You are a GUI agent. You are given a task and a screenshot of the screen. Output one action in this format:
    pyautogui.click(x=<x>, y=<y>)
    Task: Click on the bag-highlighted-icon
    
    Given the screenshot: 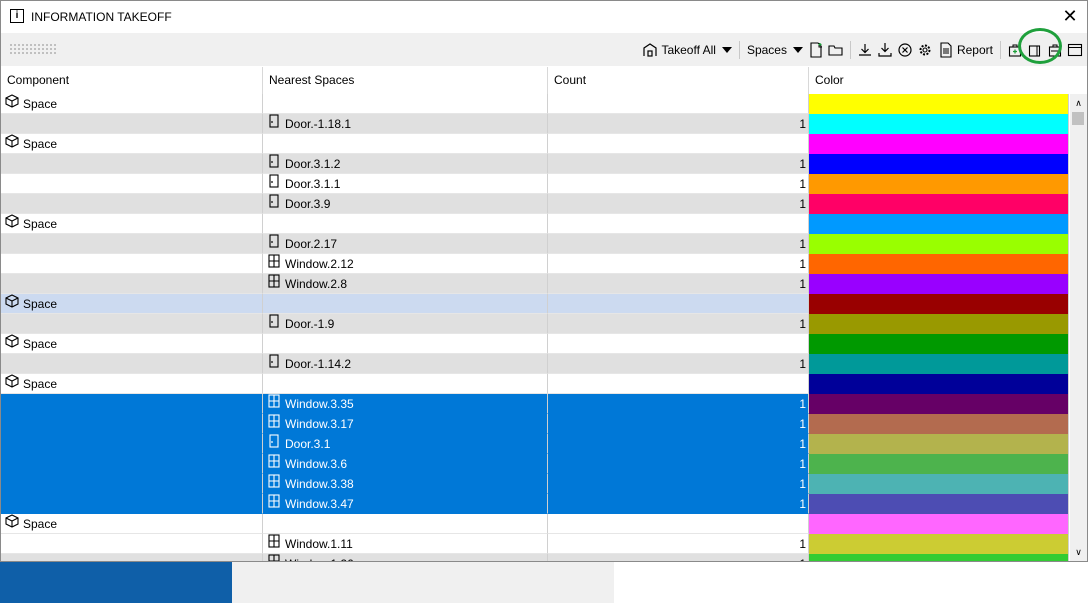 What is the action you would take?
    pyautogui.click(x=1055, y=50)
    